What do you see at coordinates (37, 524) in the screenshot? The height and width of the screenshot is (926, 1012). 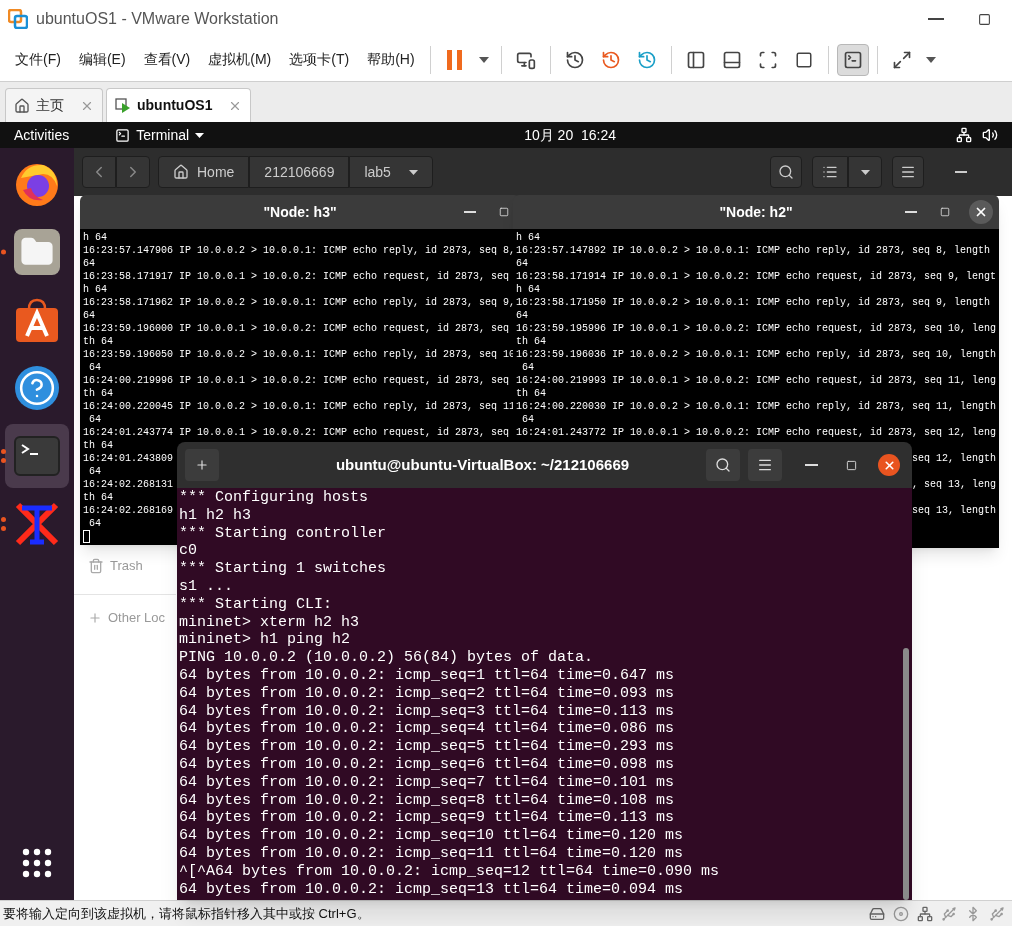 I see `x-logo-icon` at bounding box center [37, 524].